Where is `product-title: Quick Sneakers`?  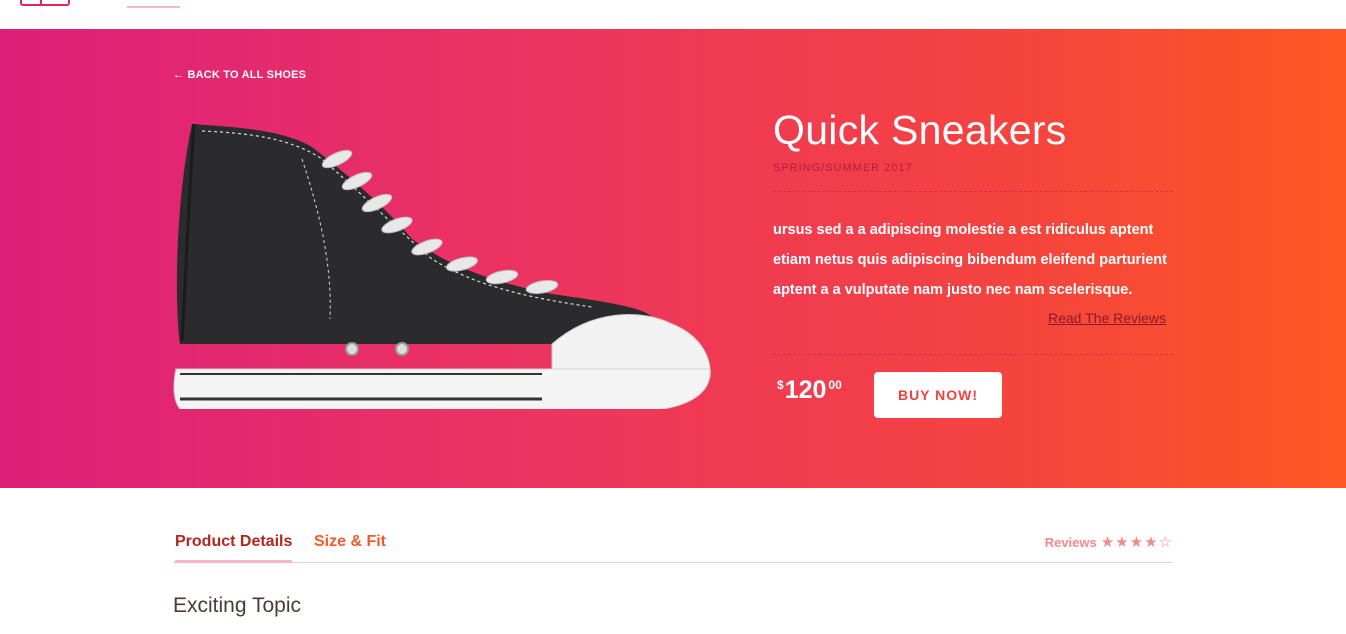 product-title: Quick Sneakers is located at coordinates (920, 130).